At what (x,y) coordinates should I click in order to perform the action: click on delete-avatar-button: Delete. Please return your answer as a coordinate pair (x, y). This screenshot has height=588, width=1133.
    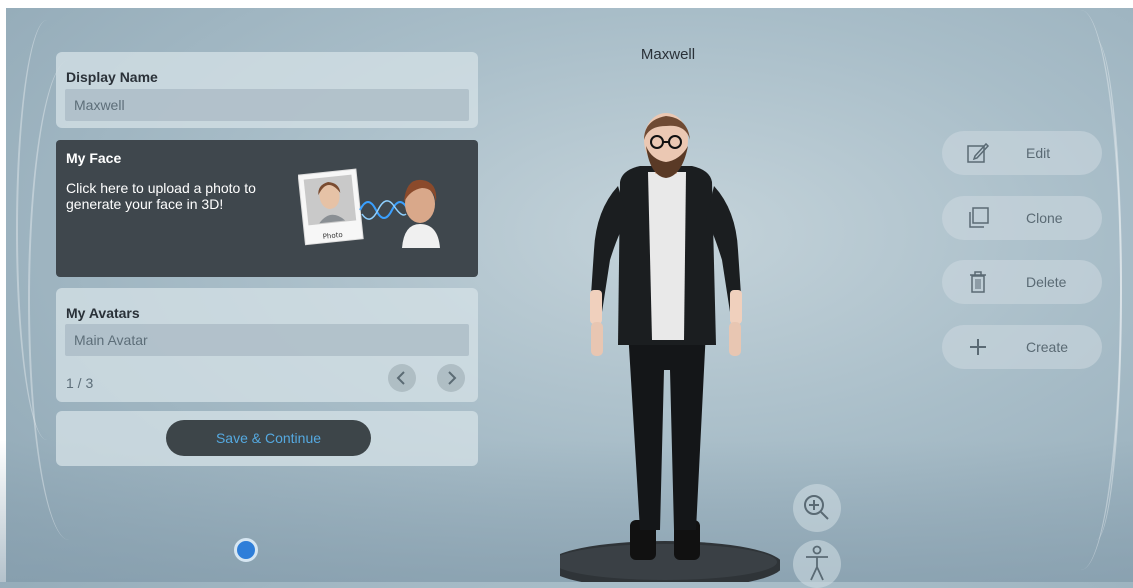
    Looking at the image, I should click on (1022, 282).